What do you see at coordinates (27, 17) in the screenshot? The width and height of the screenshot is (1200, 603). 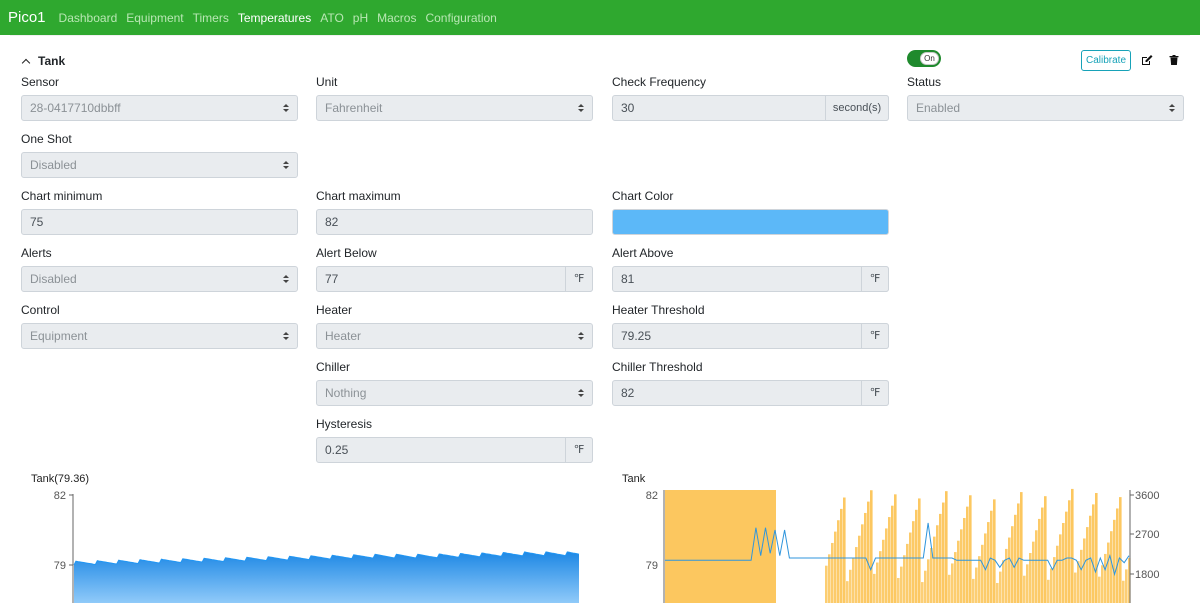 I see `brand-logo: Pico1` at bounding box center [27, 17].